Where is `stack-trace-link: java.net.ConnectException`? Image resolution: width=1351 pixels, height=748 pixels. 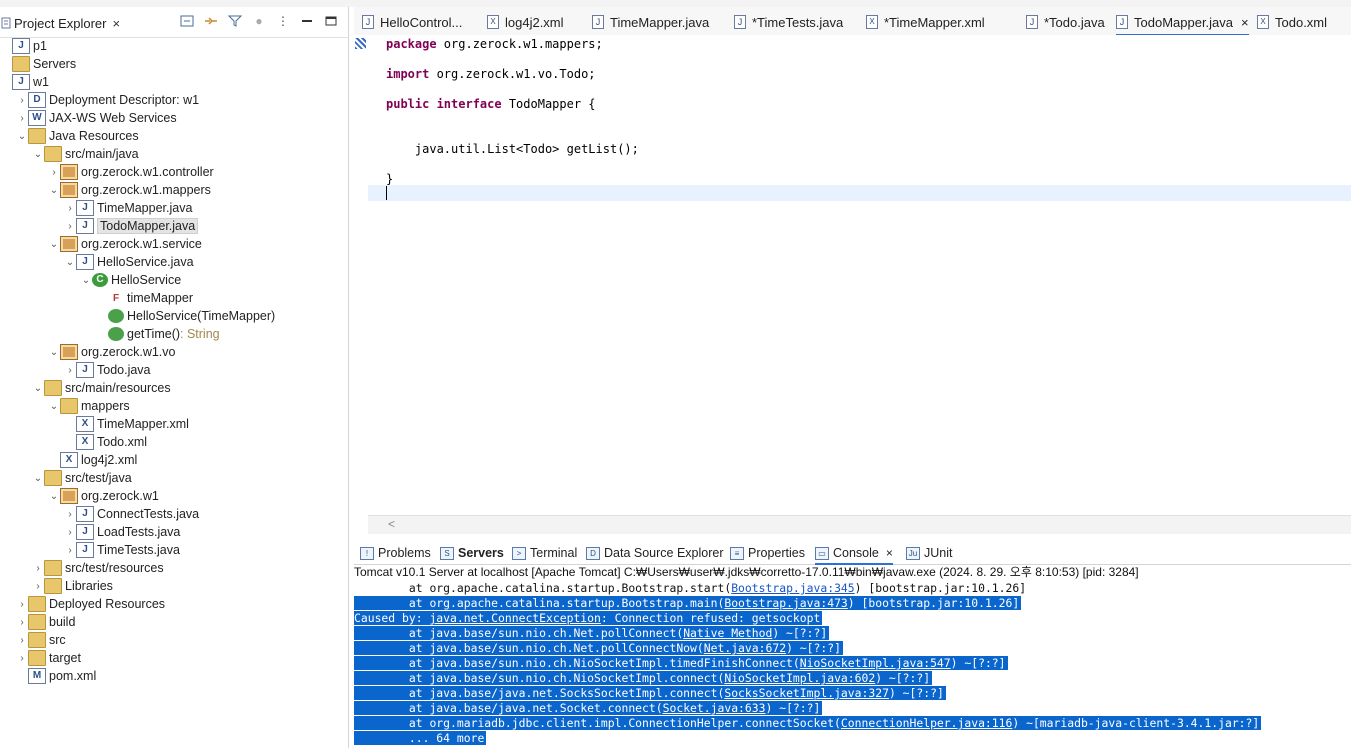
stack-trace-link: java.net.ConnectException is located at coordinates (514, 618).